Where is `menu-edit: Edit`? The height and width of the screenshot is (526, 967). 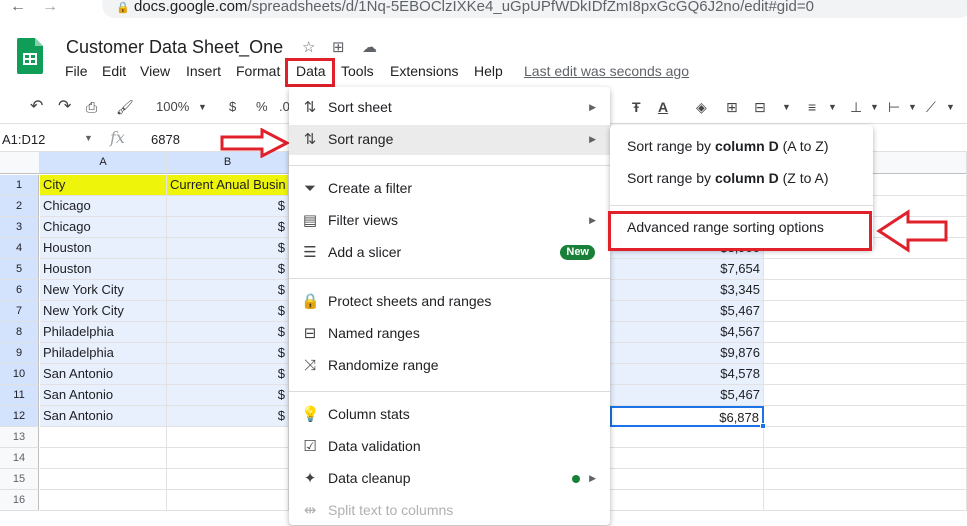 menu-edit: Edit is located at coordinates (114, 71).